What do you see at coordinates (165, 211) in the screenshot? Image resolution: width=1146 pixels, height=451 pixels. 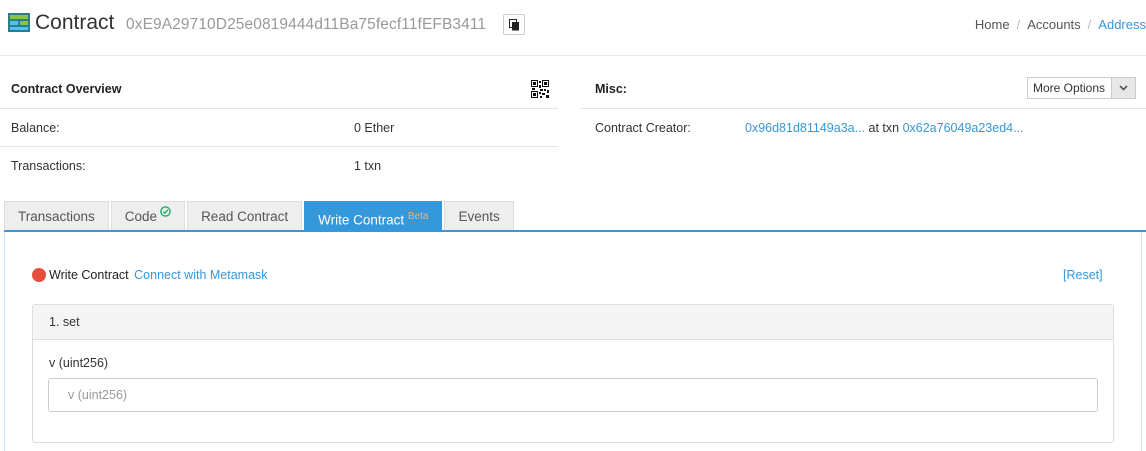 I see `verified-check-icon` at bounding box center [165, 211].